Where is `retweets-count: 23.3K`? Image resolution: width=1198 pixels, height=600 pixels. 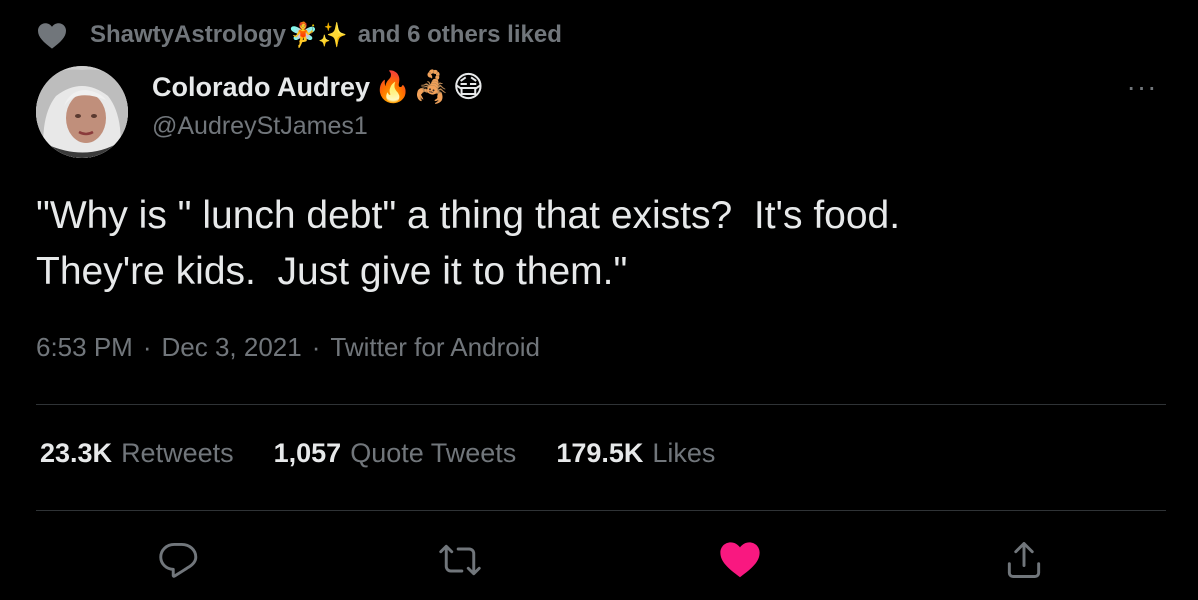
retweets-count: 23.3K is located at coordinates (76, 453).